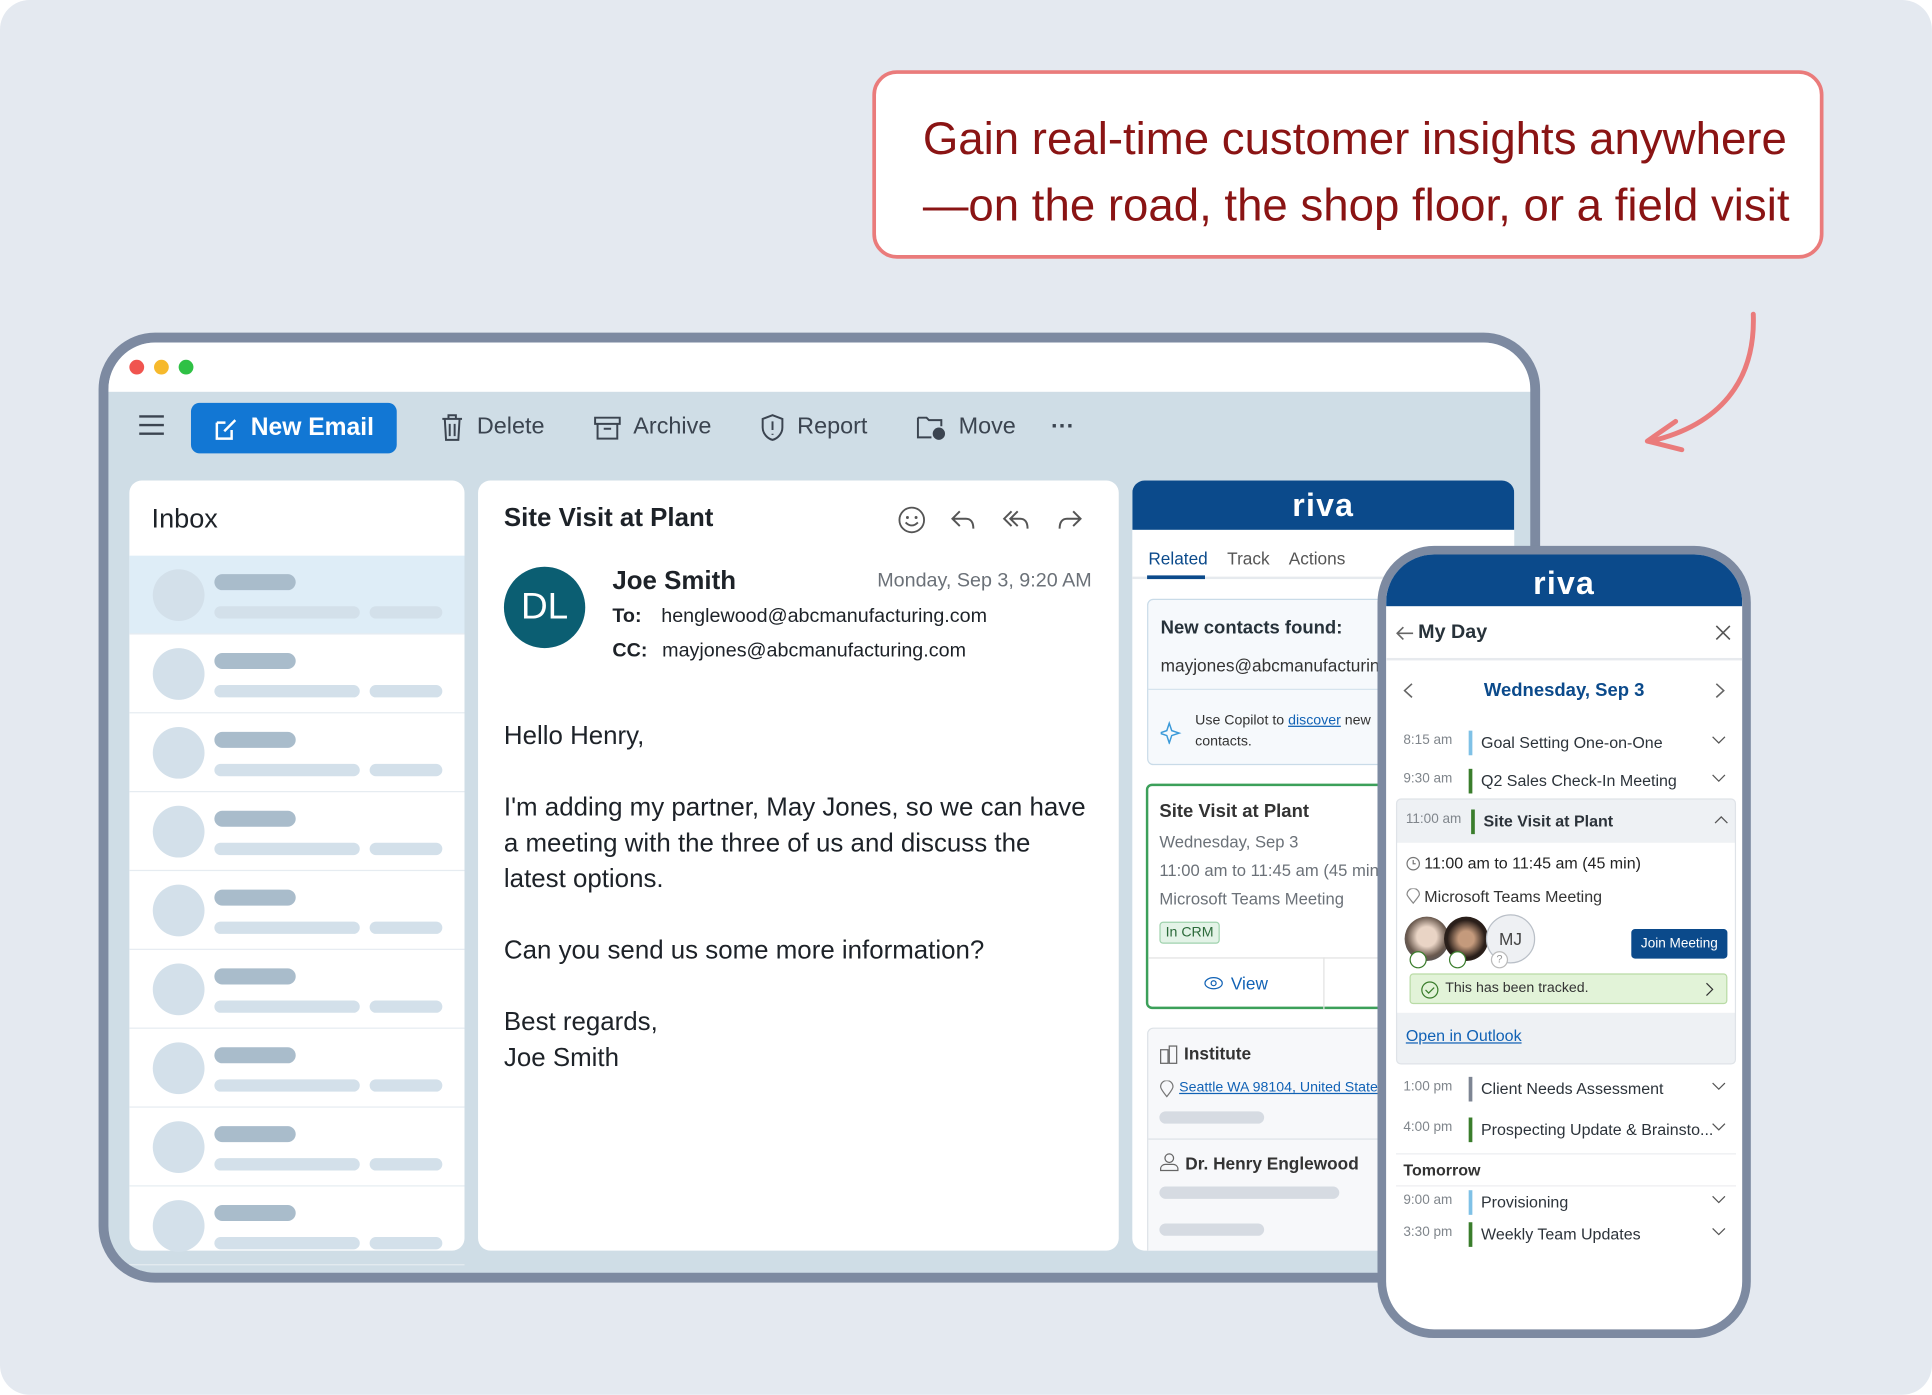 Image resolution: width=1932 pixels, height=1395 pixels. Describe the element at coordinates (1564, 782) in the screenshot. I see `event-row: 9:30 am Q2 Sales Check-In Meeting` at that location.